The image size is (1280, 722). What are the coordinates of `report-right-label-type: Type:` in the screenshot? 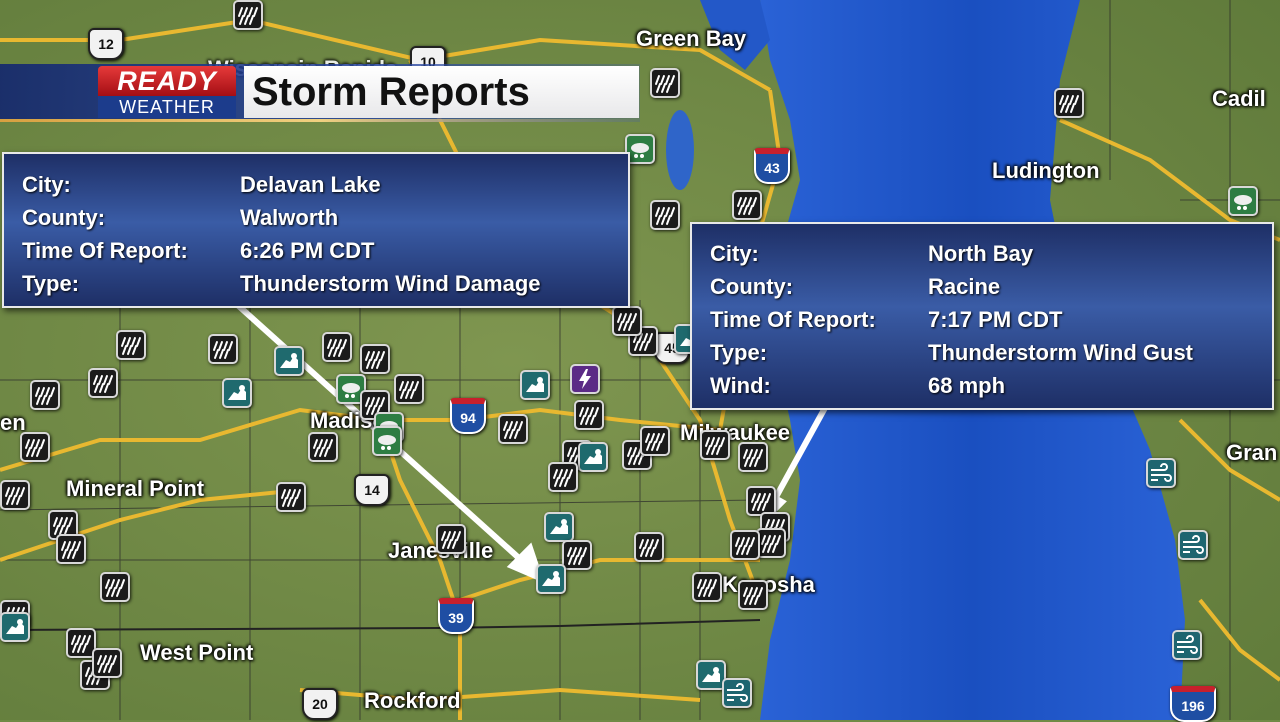 It's located at (739, 352).